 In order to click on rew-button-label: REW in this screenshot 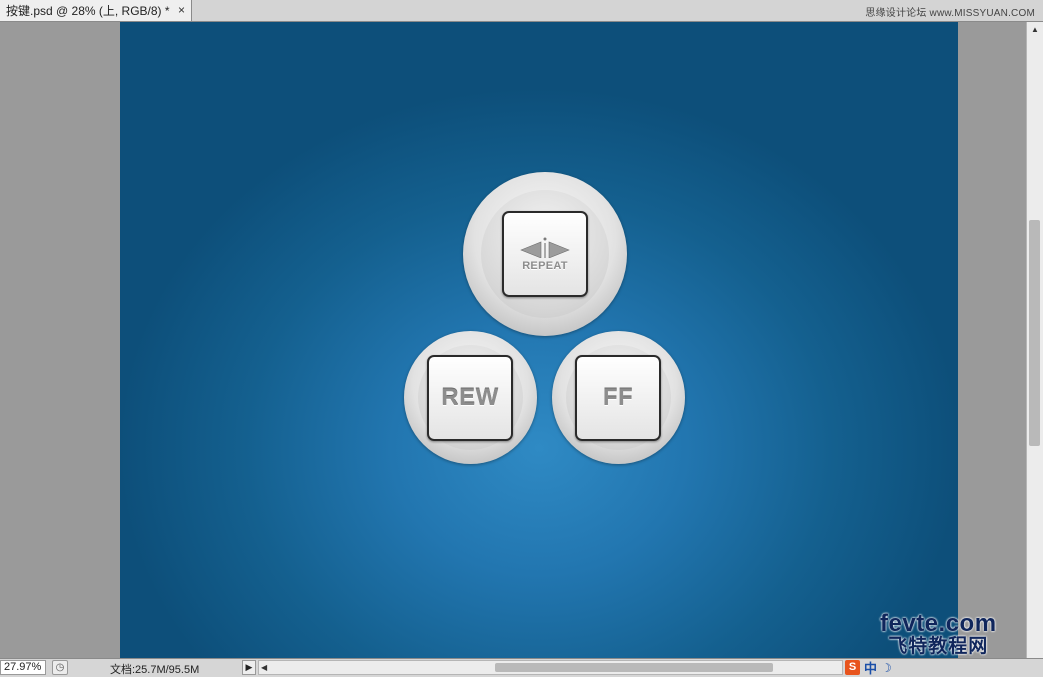, I will do `click(470, 397)`.